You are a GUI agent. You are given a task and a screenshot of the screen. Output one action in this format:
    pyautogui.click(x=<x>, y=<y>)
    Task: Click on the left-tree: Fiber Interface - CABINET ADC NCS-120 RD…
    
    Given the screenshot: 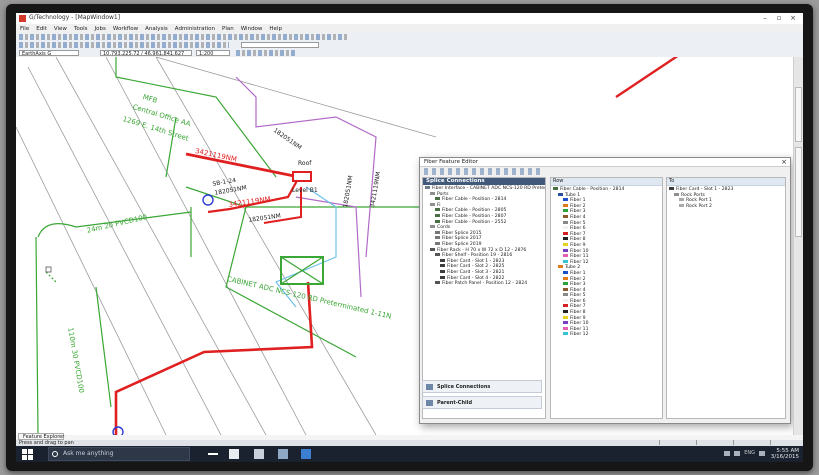 What is the action you would take?
    pyautogui.click(x=484, y=236)
    